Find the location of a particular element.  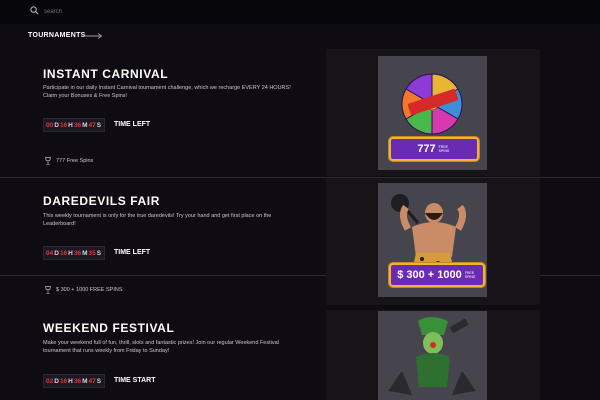

clown-image is located at coordinates (432, 355).